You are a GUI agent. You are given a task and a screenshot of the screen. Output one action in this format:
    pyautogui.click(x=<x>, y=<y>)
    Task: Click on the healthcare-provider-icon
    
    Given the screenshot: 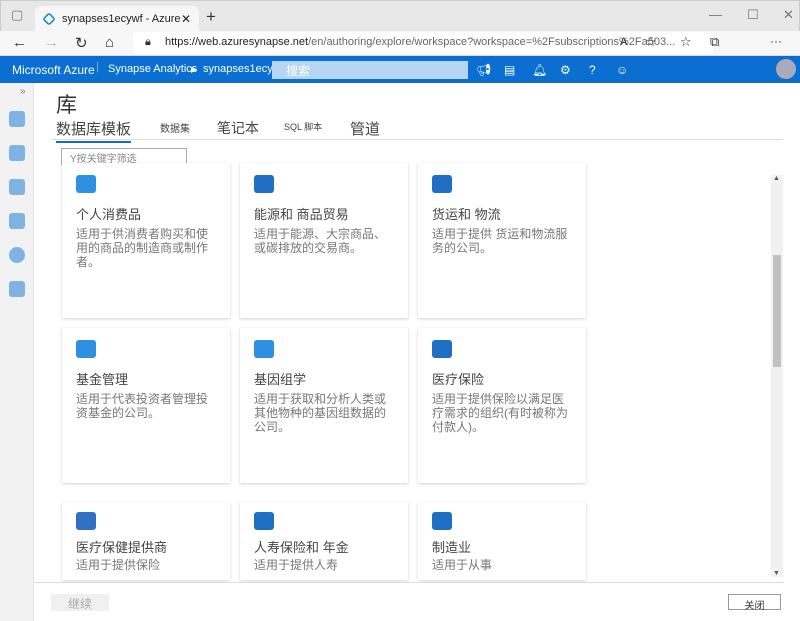 What is the action you would take?
    pyautogui.click(x=86, y=521)
    